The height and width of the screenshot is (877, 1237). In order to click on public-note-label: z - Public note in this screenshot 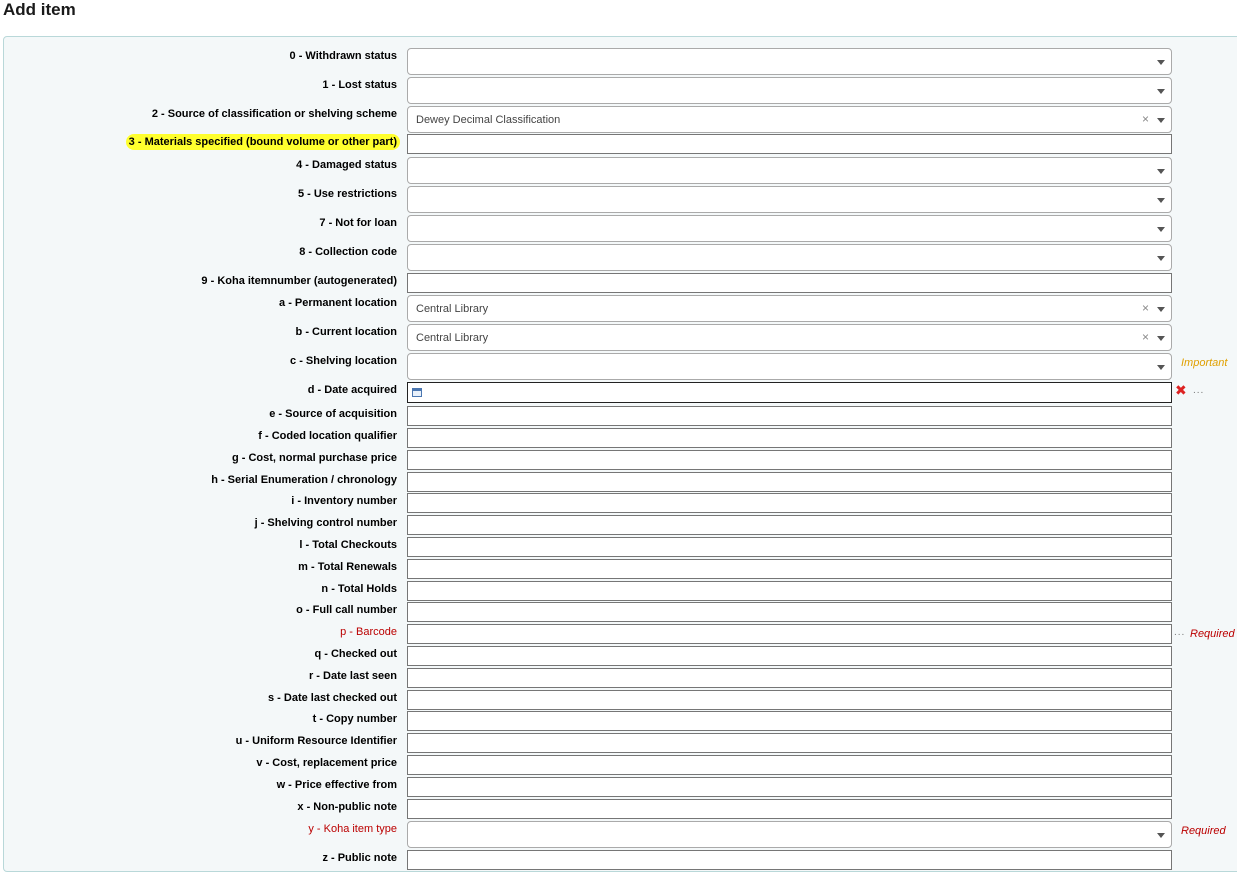, I will do `click(359, 858)`.